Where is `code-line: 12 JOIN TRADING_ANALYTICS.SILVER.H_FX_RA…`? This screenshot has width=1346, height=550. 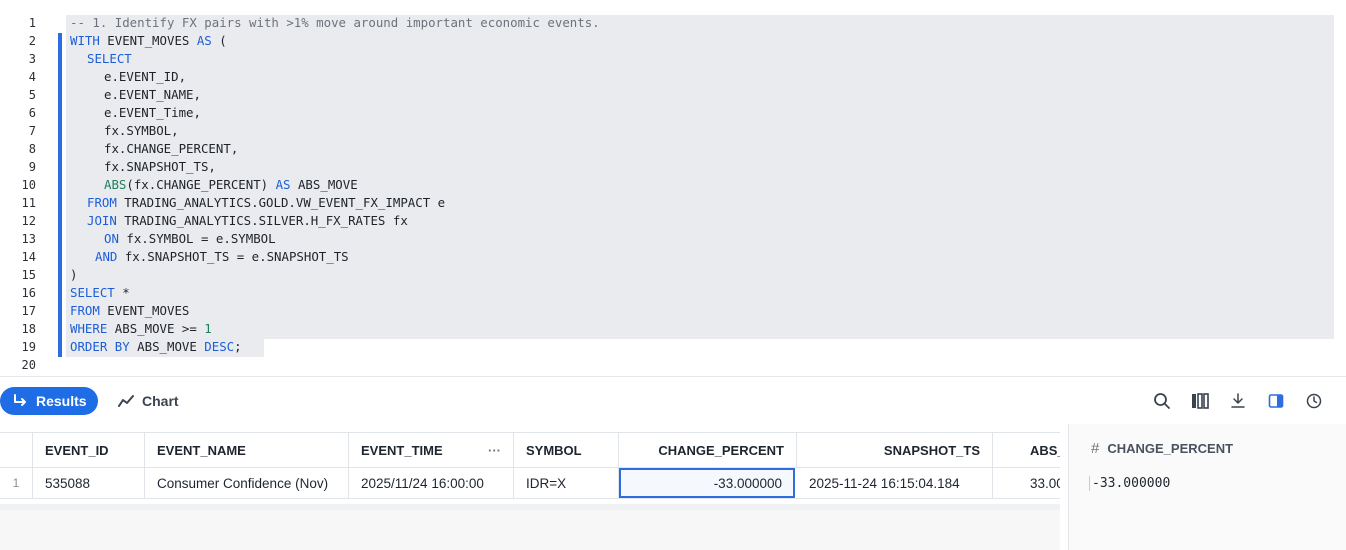
code-line: 12 JOIN TRADING_ANALYTICS.SILVER.H_FX_RA… is located at coordinates (673, 221).